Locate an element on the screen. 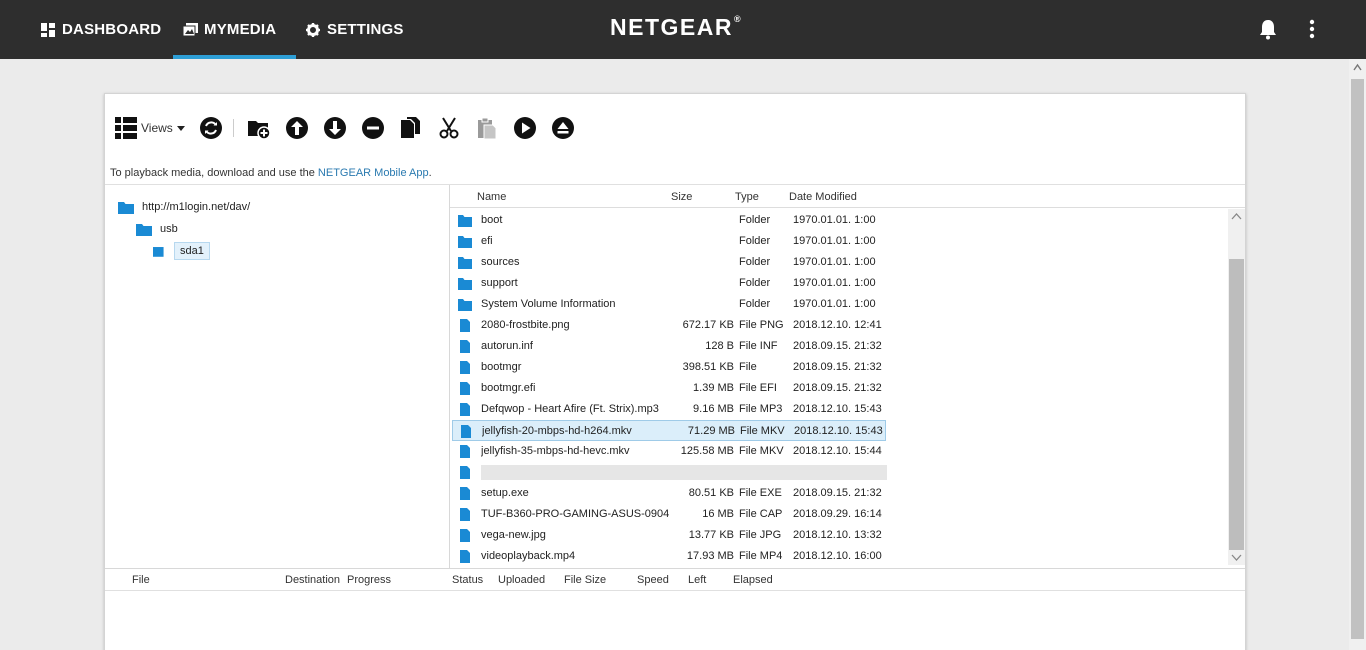 The width and height of the screenshot is (1366, 650). more-menu-icon is located at coordinates (1312, 29).